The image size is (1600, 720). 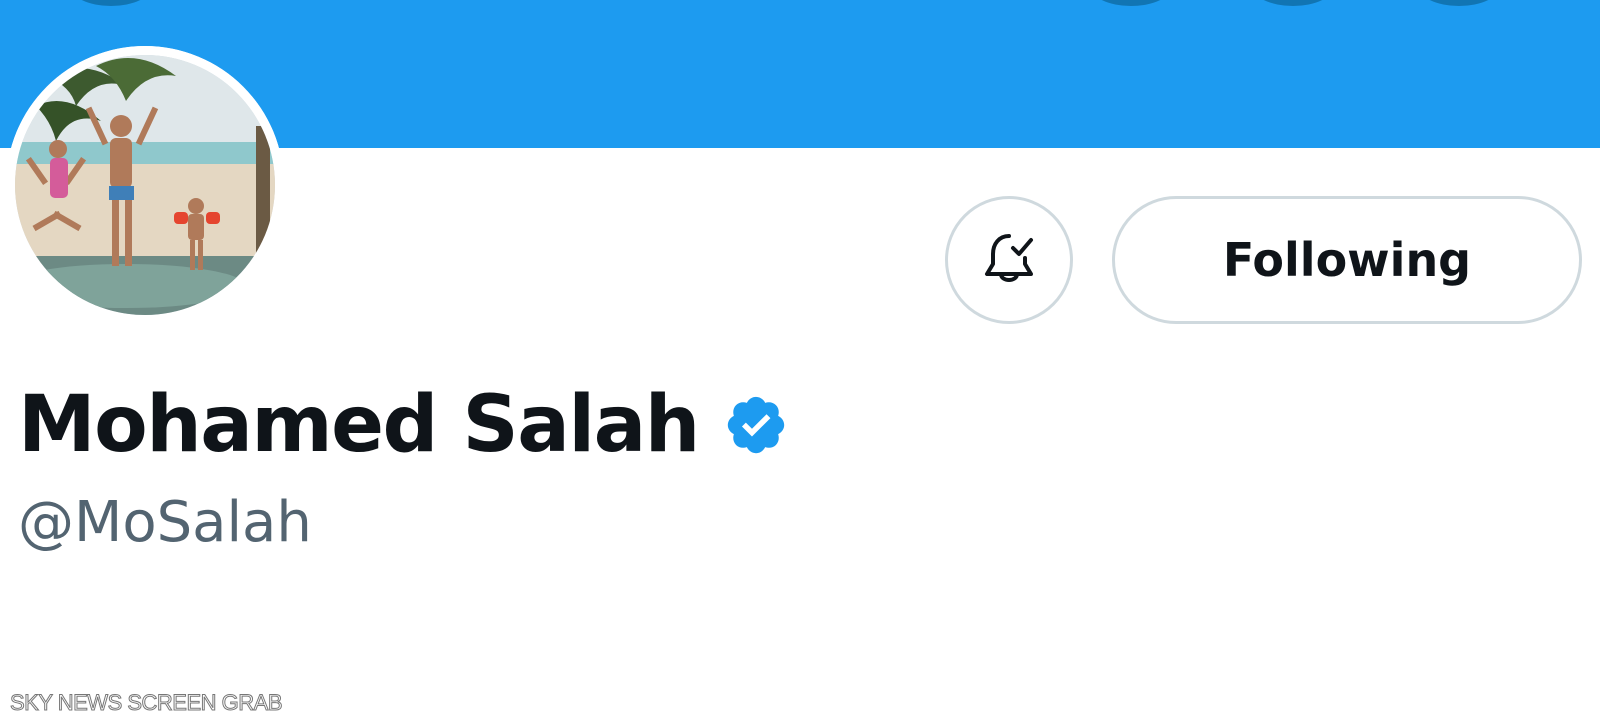 I want to click on following-label: Following, so click(x=1347, y=260).